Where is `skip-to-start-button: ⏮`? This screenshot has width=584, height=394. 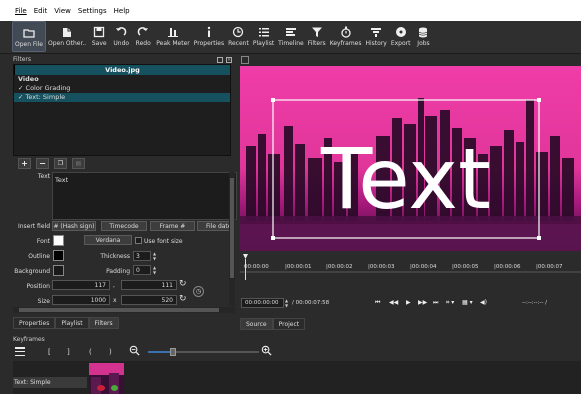
skip-to-start-button: ⏮ is located at coordinates (377, 303).